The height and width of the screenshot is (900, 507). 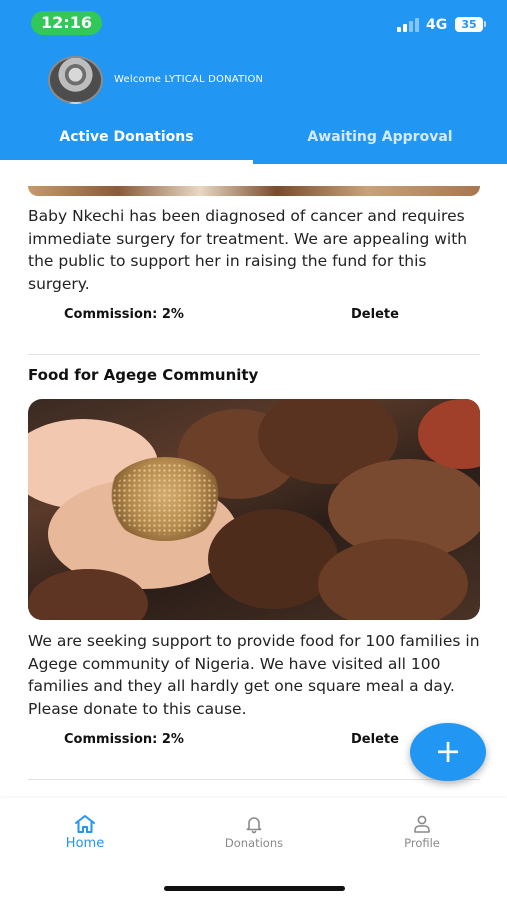 What do you see at coordinates (189, 79) in the screenshot?
I see `welcome-text: Welcome LYTICAL DONATION` at bounding box center [189, 79].